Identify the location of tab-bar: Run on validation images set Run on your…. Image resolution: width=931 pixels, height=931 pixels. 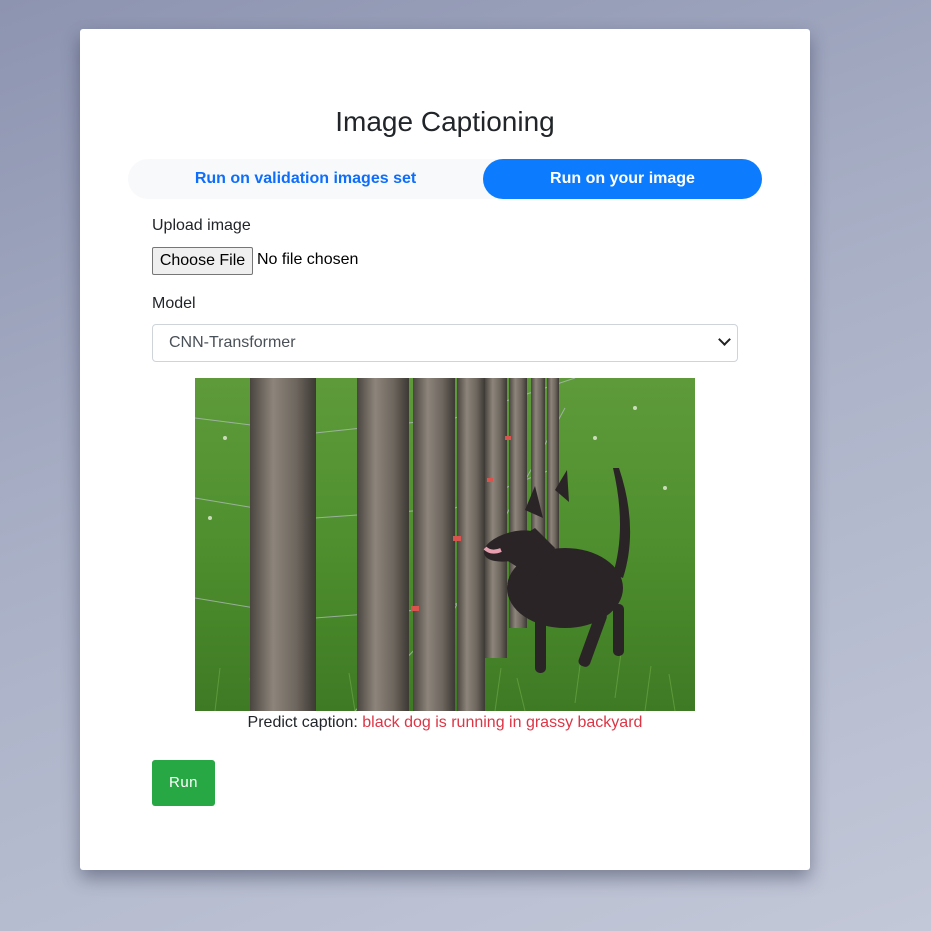
(445, 179).